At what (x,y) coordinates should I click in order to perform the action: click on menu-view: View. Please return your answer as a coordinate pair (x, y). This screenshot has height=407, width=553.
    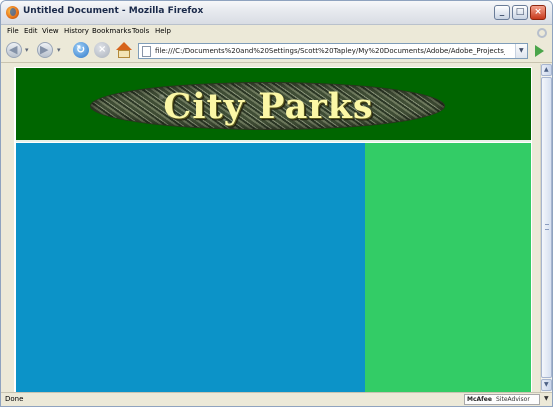
    Looking at the image, I should click on (50, 31).